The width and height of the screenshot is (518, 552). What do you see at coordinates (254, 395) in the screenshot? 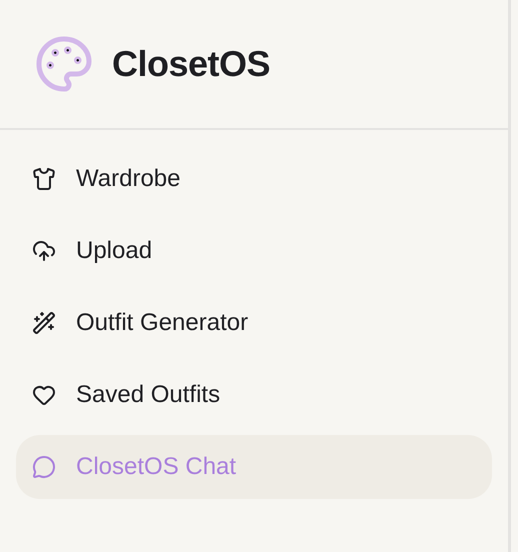
I see `nav-item: Saved Outfits` at bounding box center [254, 395].